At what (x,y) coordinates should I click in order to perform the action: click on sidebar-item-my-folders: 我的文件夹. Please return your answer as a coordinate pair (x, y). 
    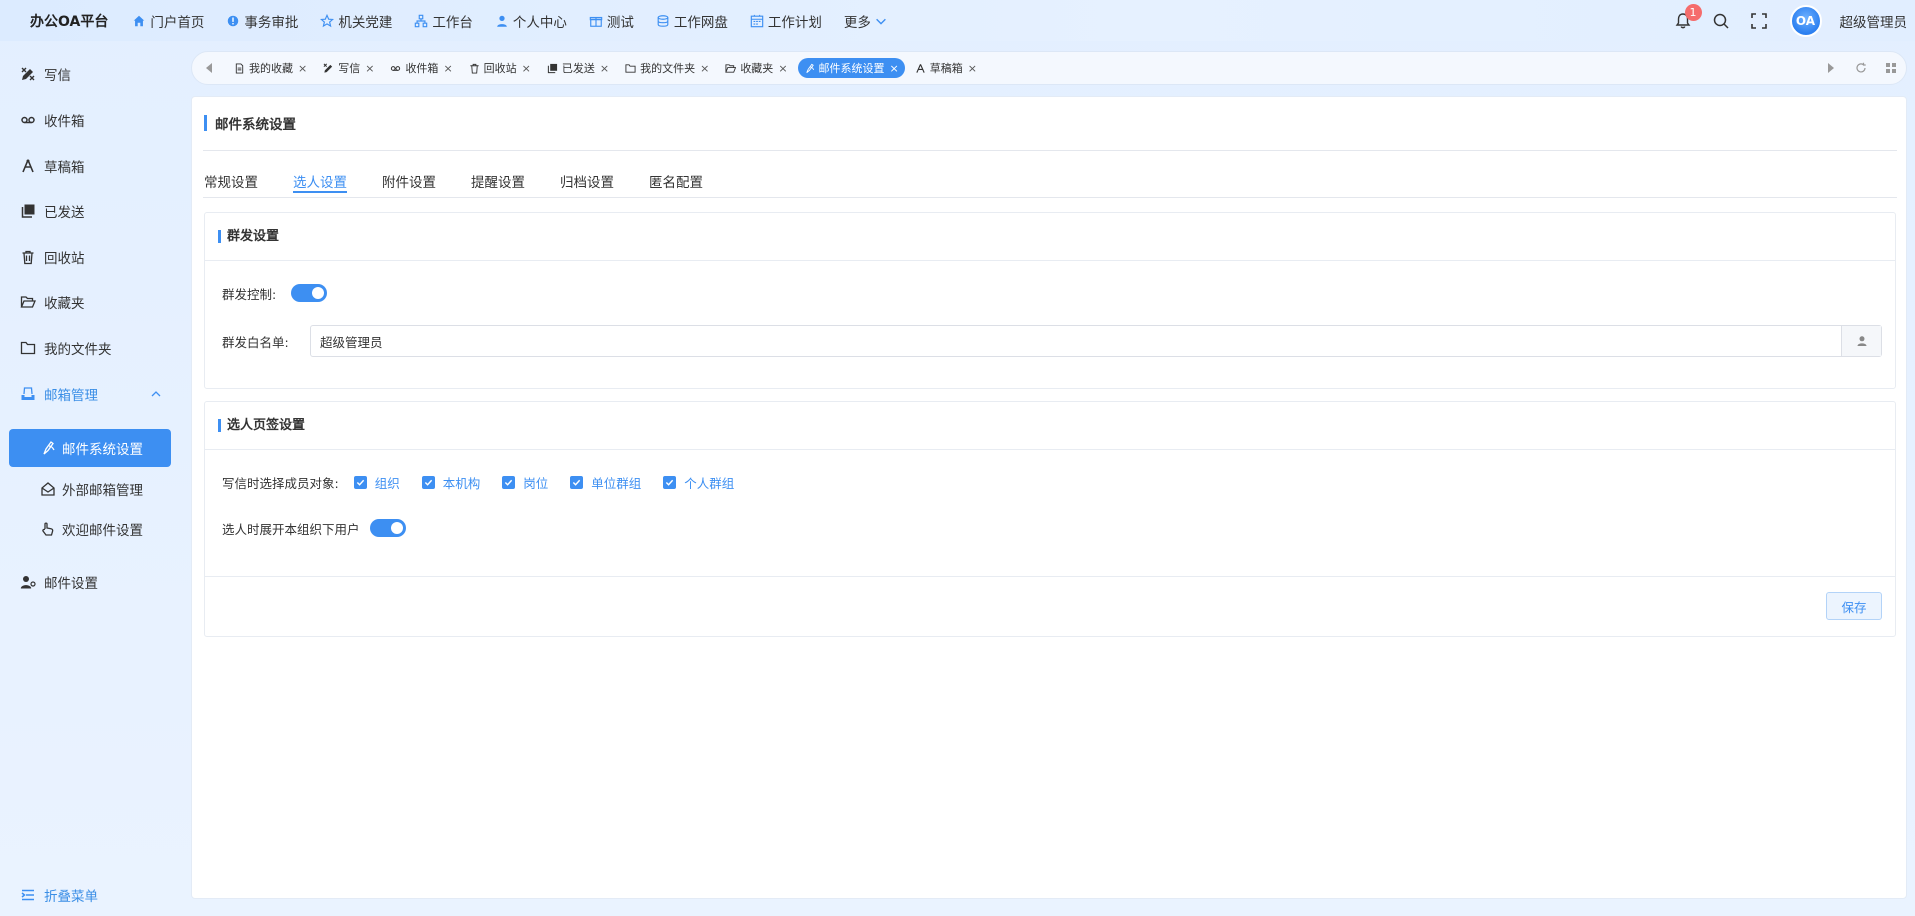
    Looking at the image, I should click on (66, 348).